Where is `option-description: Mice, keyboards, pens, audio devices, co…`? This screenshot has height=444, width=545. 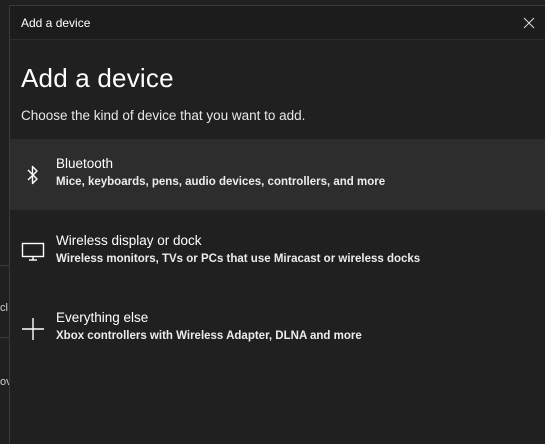 option-description: Mice, keyboards, pens, audio devices, co… is located at coordinates (221, 182).